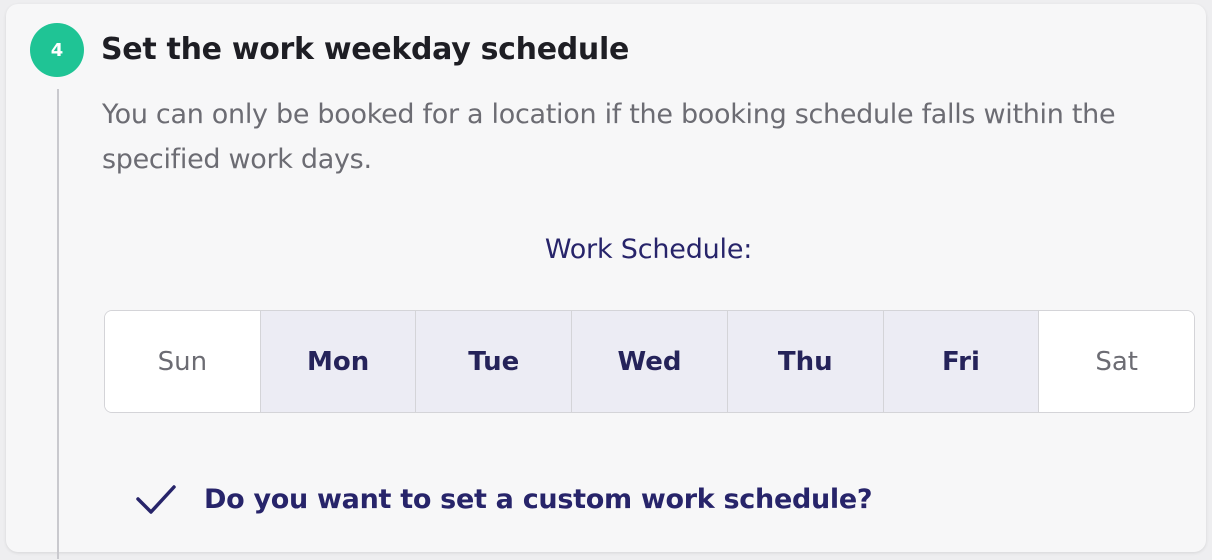 This screenshot has width=1212, height=560. What do you see at coordinates (1116, 361) in the screenshot?
I see `day-toggle-sat: Sat` at bounding box center [1116, 361].